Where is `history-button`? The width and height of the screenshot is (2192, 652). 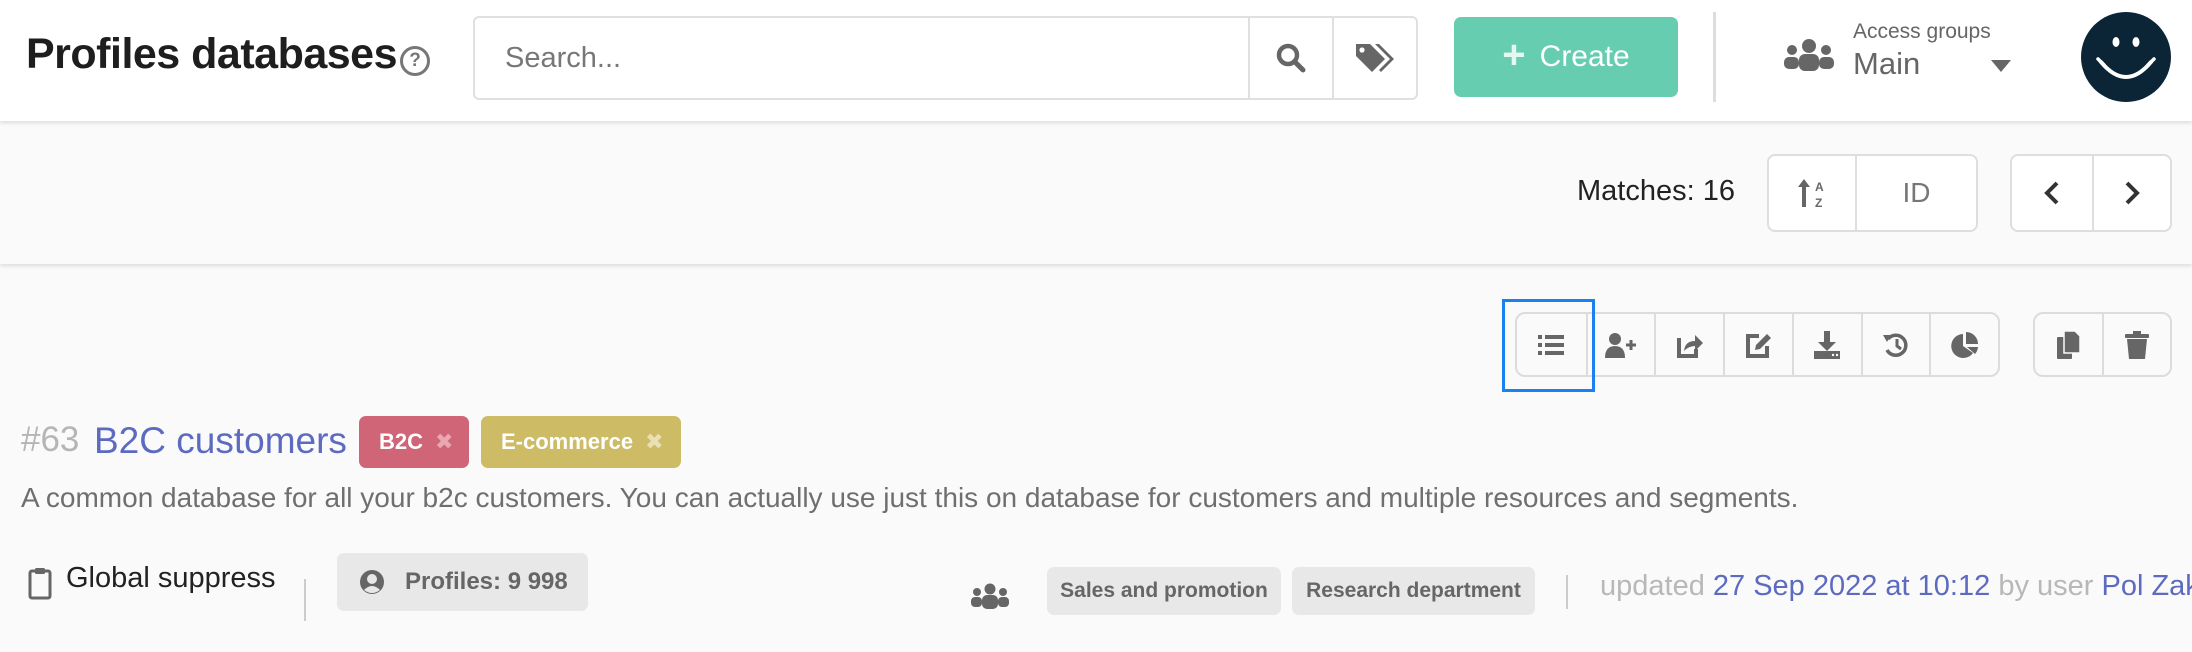
history-button is located at coordinates (1895, 344).